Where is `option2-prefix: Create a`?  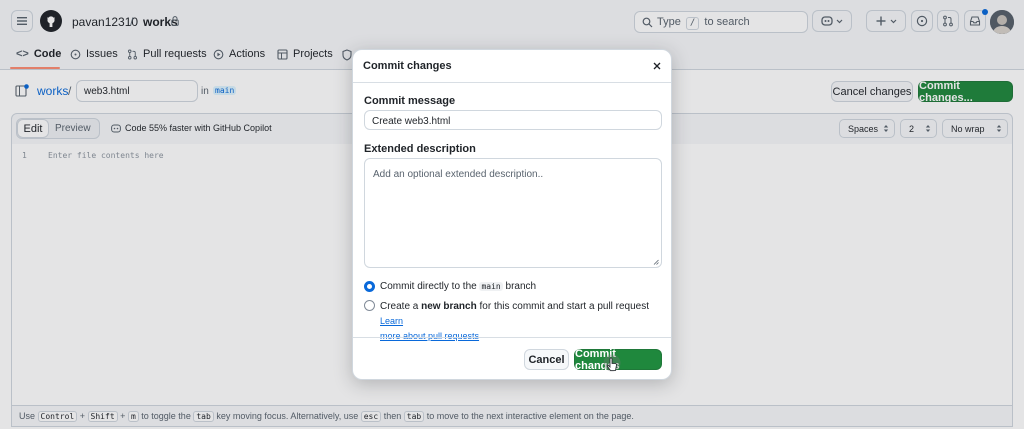 option2-prefix: Create a is located at coordinates (399, 306).